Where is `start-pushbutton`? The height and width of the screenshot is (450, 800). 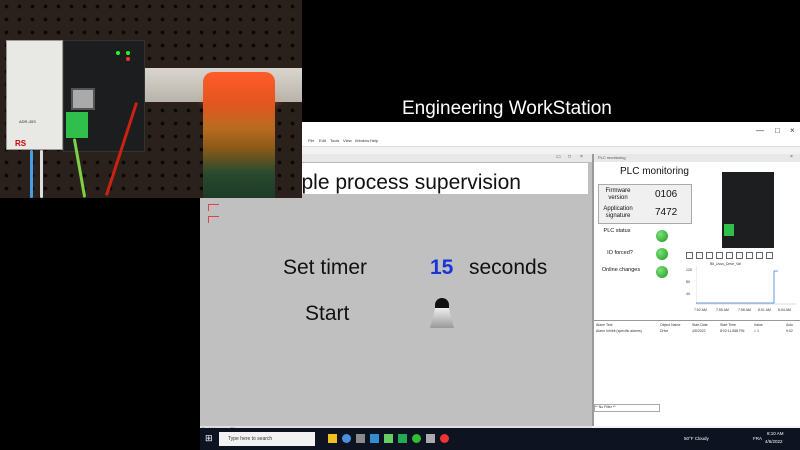 start-pushbutton is located at coordinates (442, 313).